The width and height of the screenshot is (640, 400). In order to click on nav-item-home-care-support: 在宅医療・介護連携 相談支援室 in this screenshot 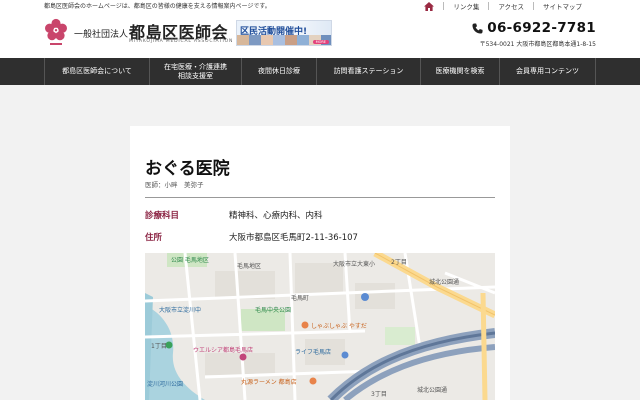, I will do `click(196, 71)`.